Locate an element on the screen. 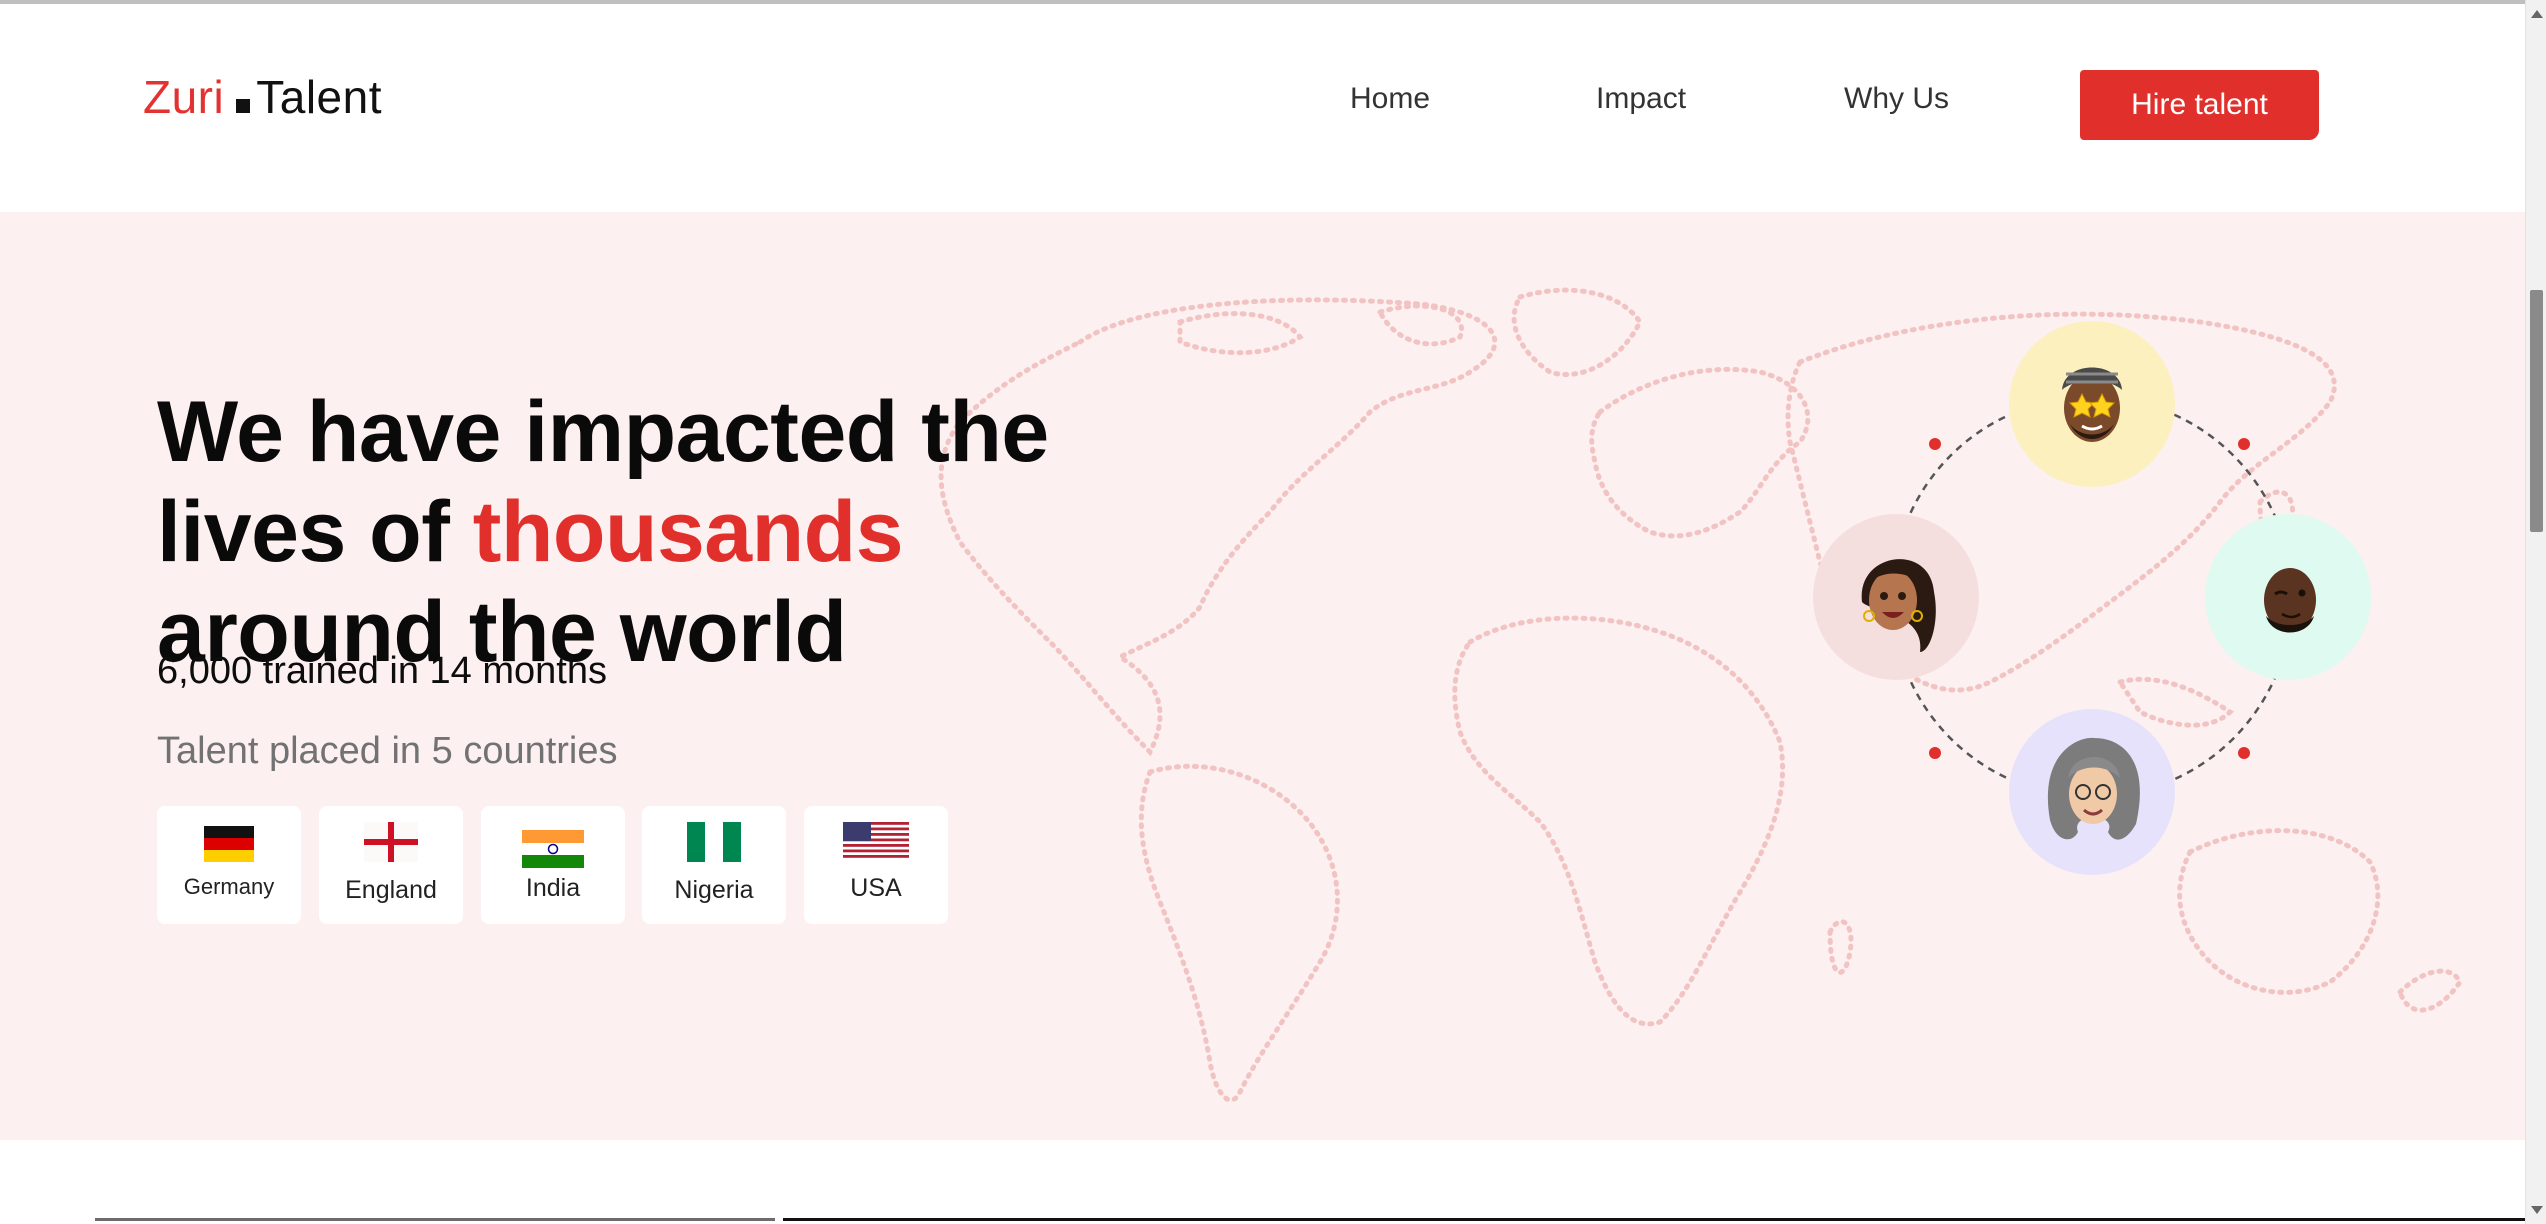 The height and width of the screenshot is (1224, 2546). avatar-woman-grey-hair is located at coordinates (2092, 792).